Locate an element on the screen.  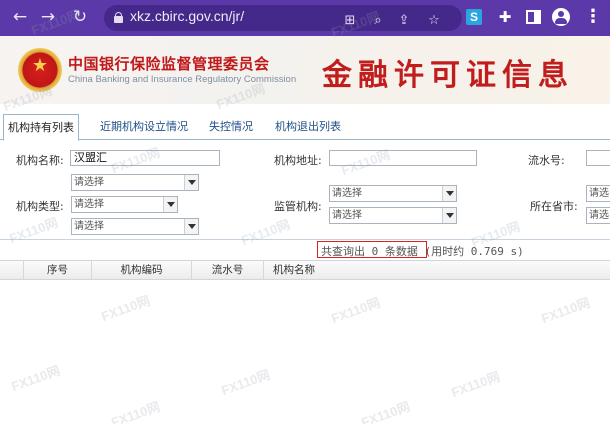
tab-bar: 机构持有列表 近期机构设立情况 失控情况 机构退出列表 is located at coordinates (305, 127).